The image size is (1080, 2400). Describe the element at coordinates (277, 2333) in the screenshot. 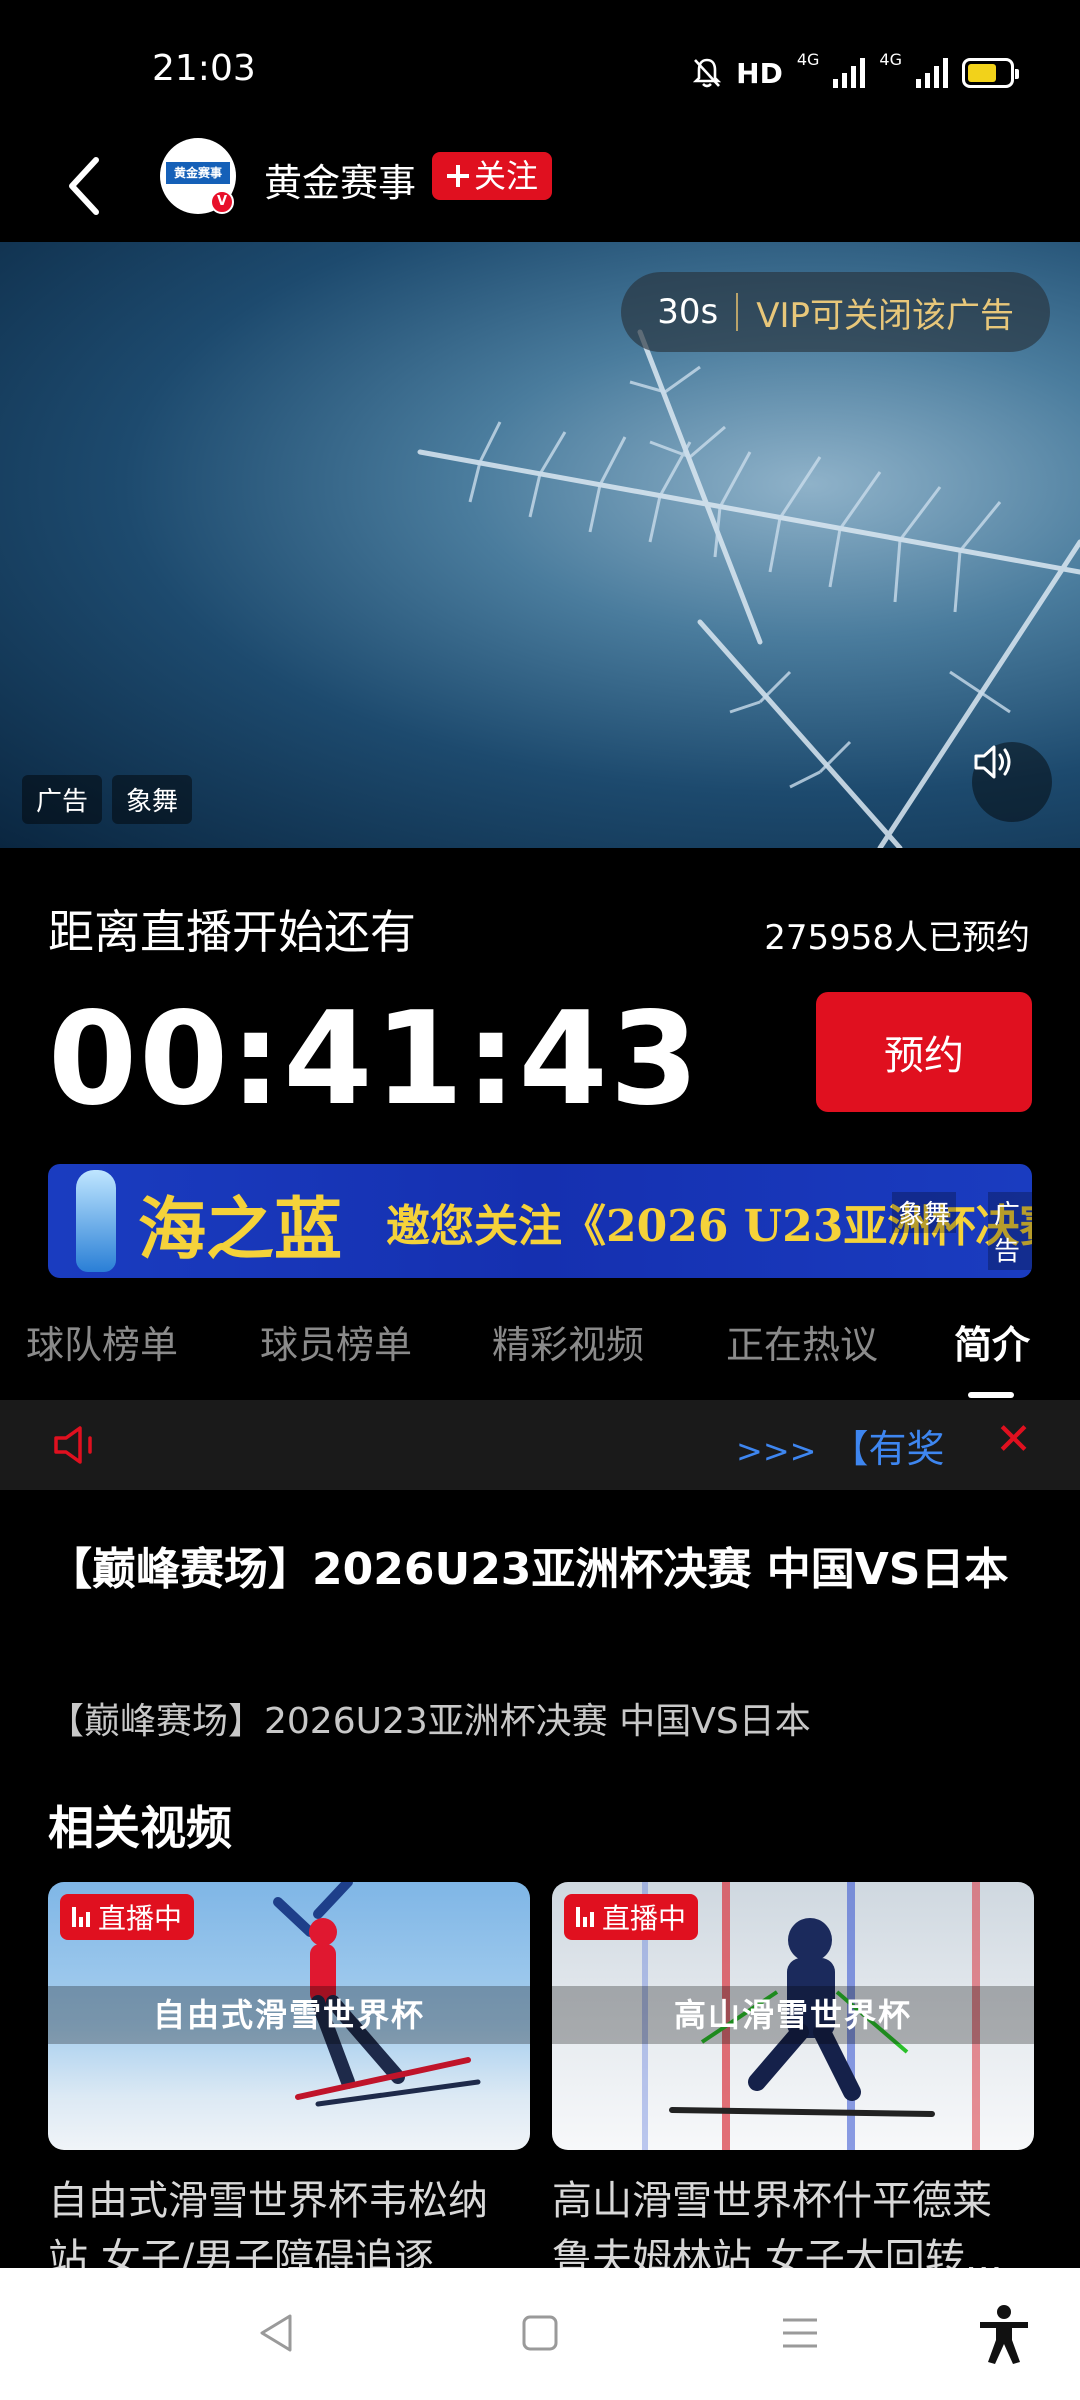

I see `nav-back-icon` at that location.